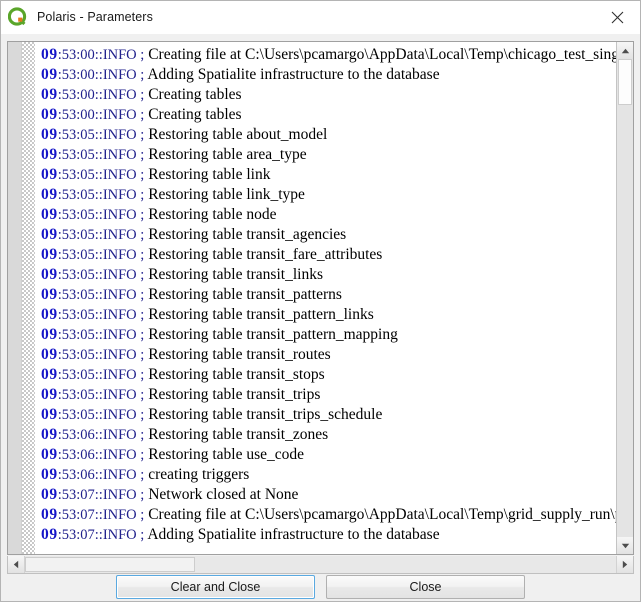 The image size is (641, 602). I want to click on horizontal-scroll-thumb, so click(110, 564).